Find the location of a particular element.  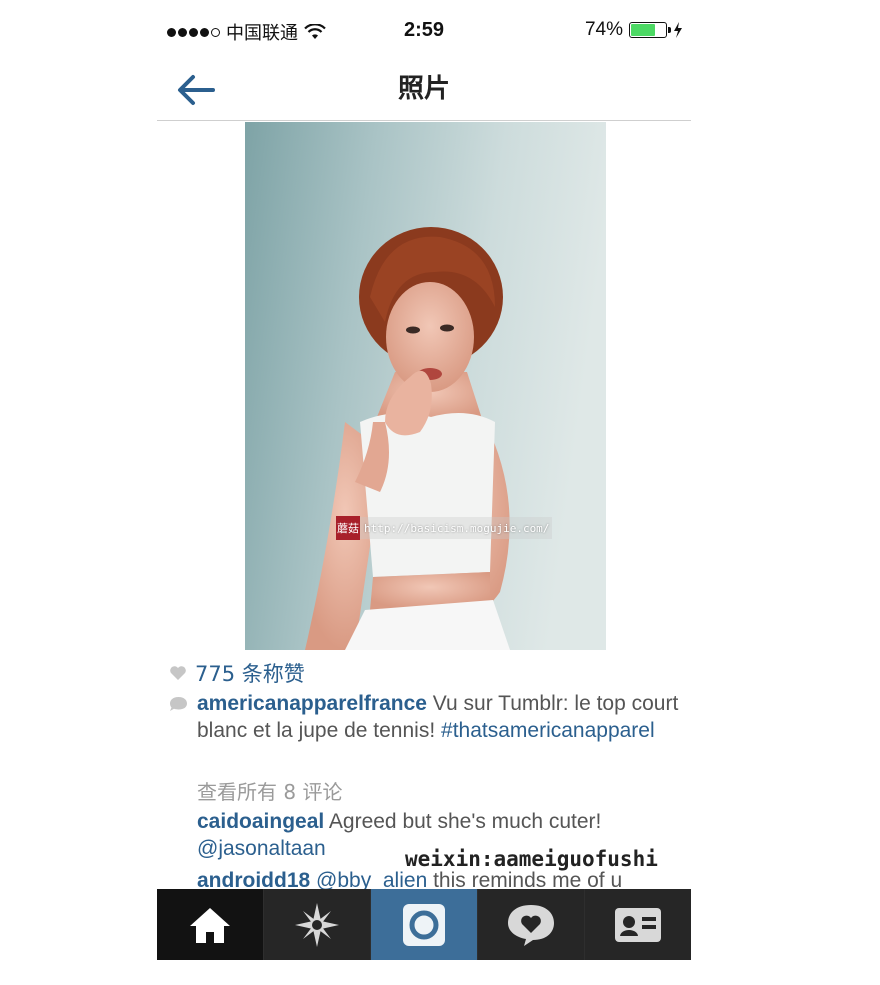

photo-watermark: 蘑菇 http://basicism.mogujie.com/ is located at coordinates (444, 528).